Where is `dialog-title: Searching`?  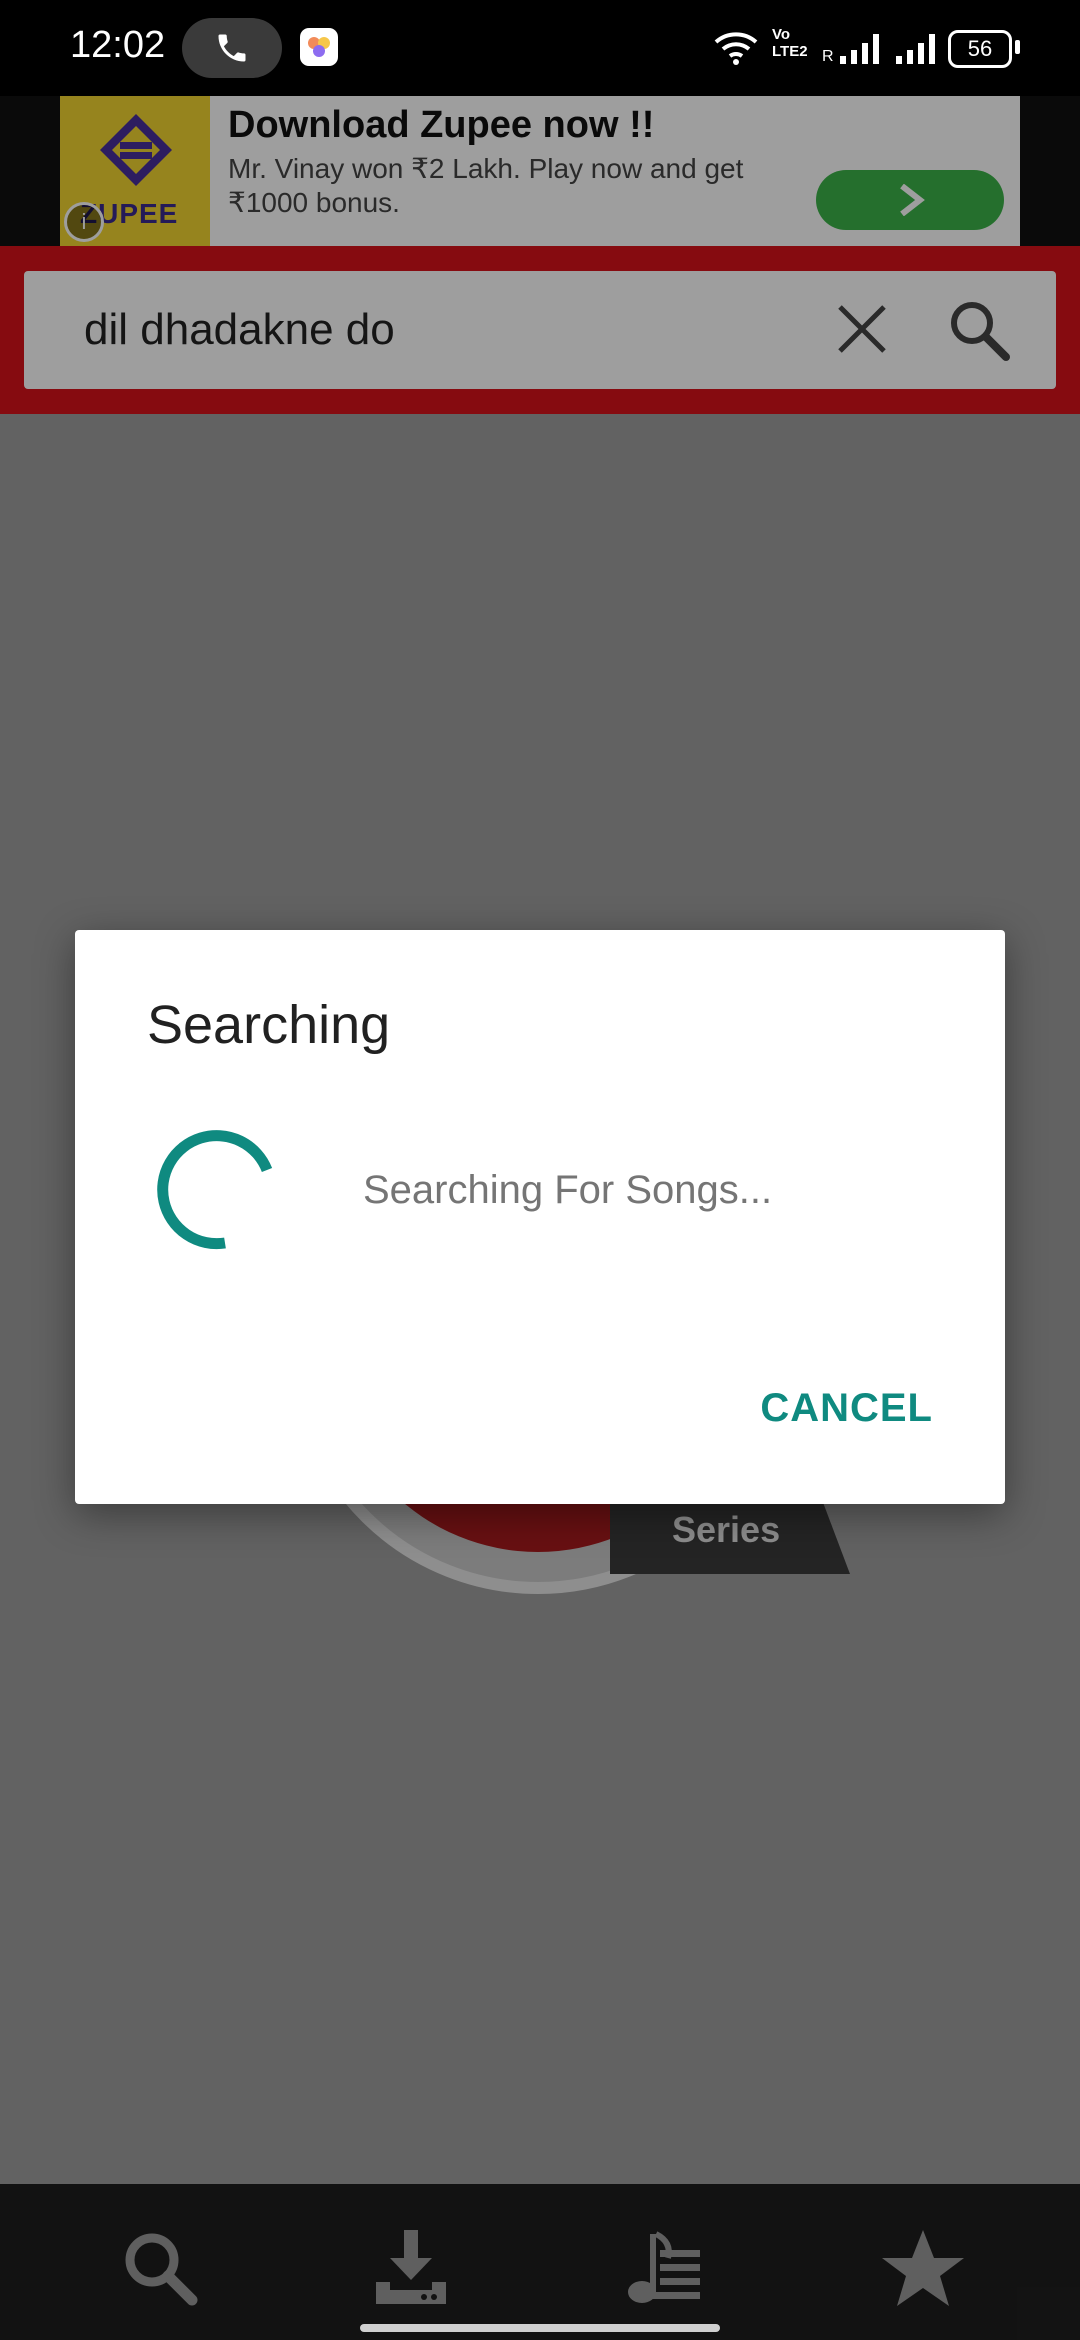
dialog-title: Searching is located at coordinates (269, 1025).